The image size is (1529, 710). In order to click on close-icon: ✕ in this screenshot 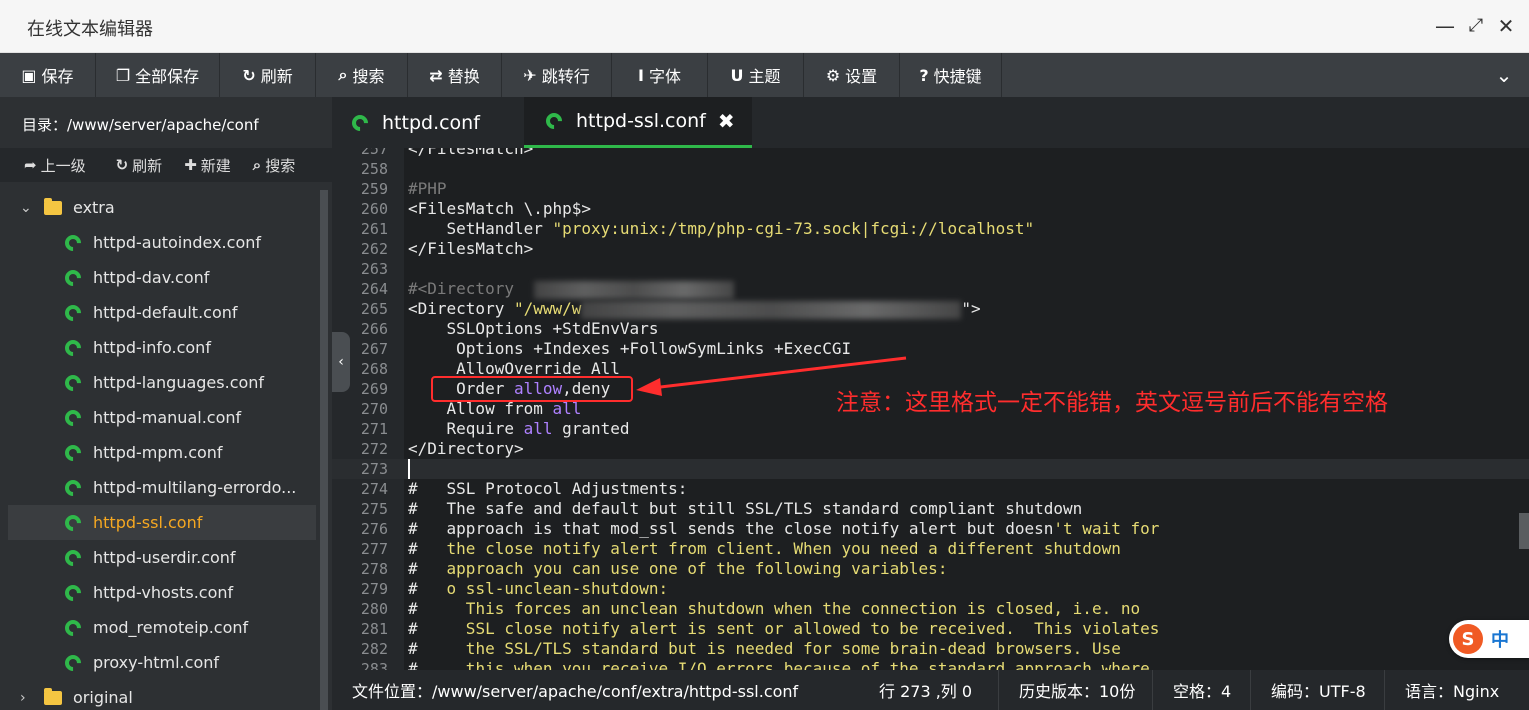, I will do `click(1506, 26)`.